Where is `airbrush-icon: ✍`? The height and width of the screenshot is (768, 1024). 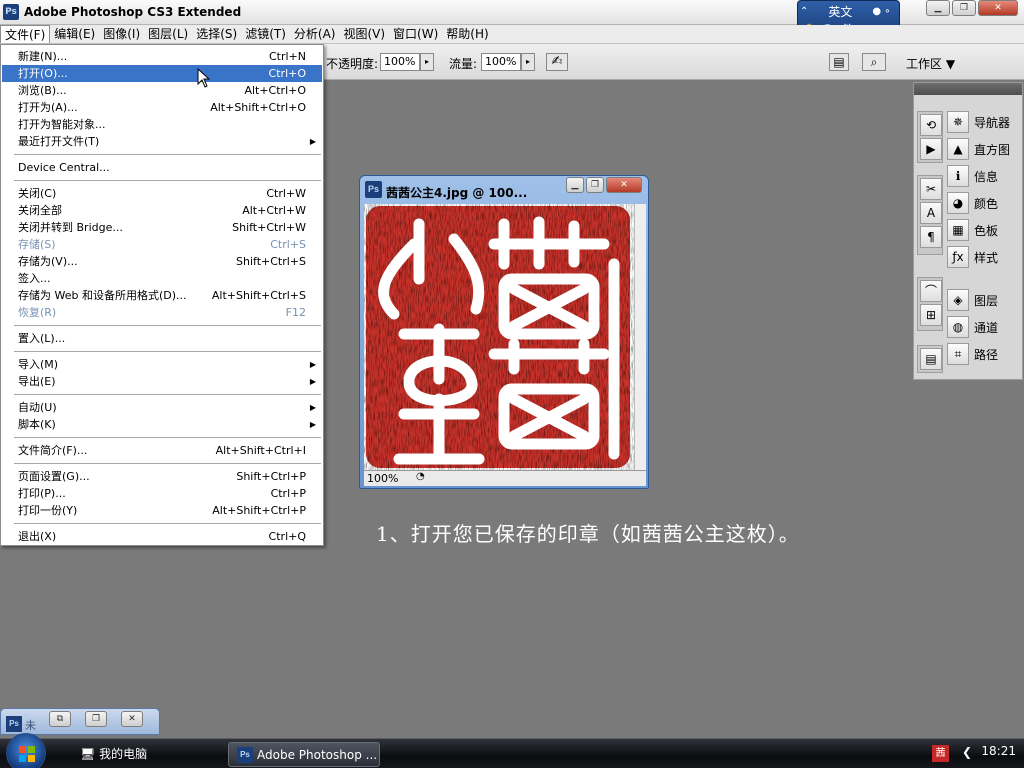 airbrush-icon: ✍ is located at coordinates (557, 62).